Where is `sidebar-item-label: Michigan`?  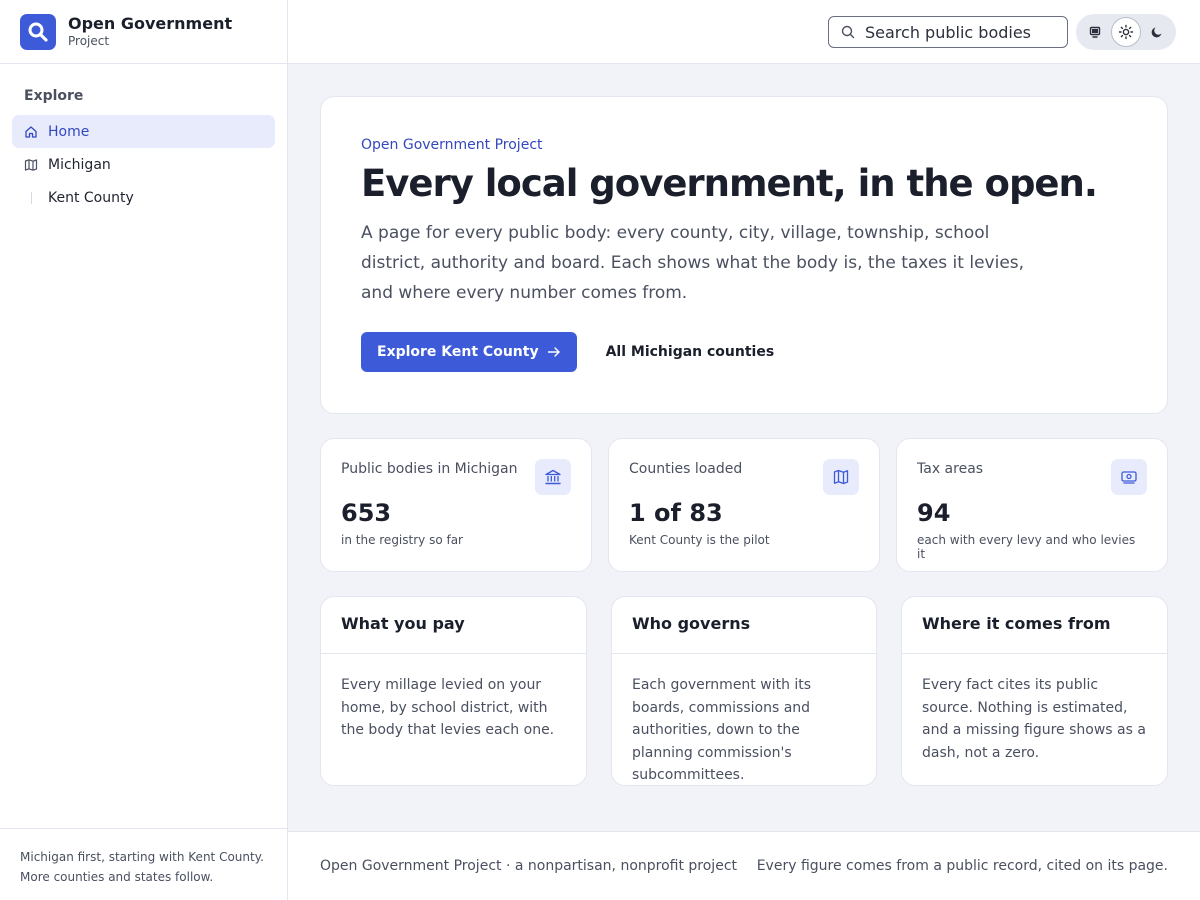 sidebar-item-label: Michigan is located at coordinates (79, 164).